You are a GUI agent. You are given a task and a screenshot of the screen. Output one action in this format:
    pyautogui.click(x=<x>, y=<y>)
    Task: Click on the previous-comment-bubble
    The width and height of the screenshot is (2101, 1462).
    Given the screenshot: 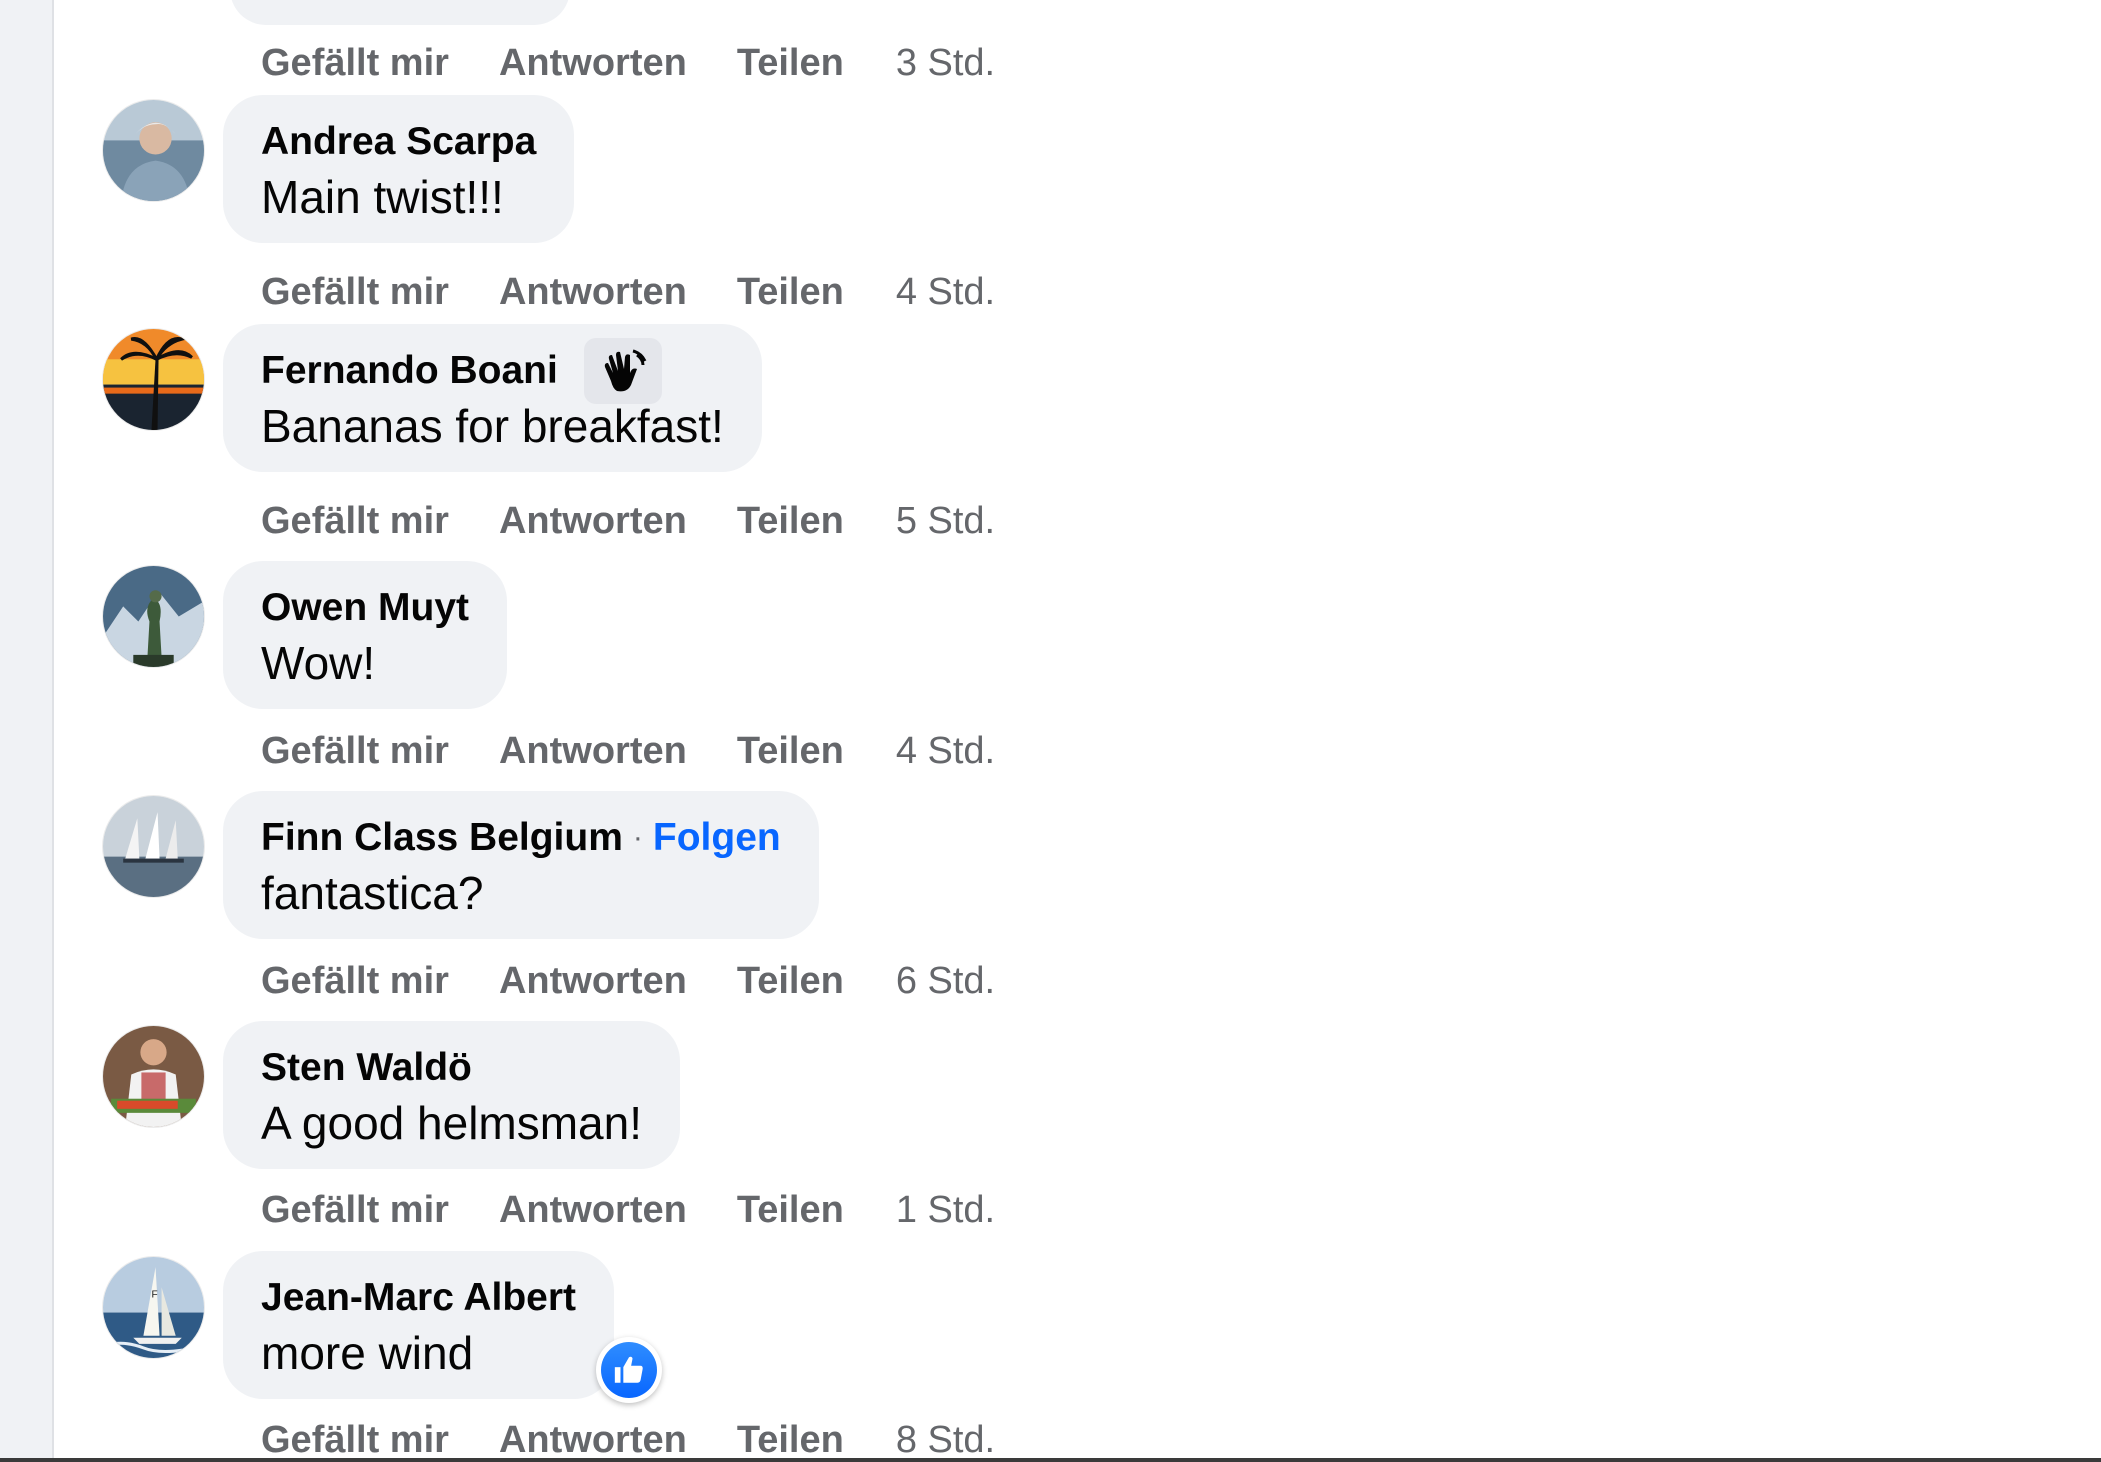 What is the action you would take?
    pyautogui.click(x=400, y=12)
    